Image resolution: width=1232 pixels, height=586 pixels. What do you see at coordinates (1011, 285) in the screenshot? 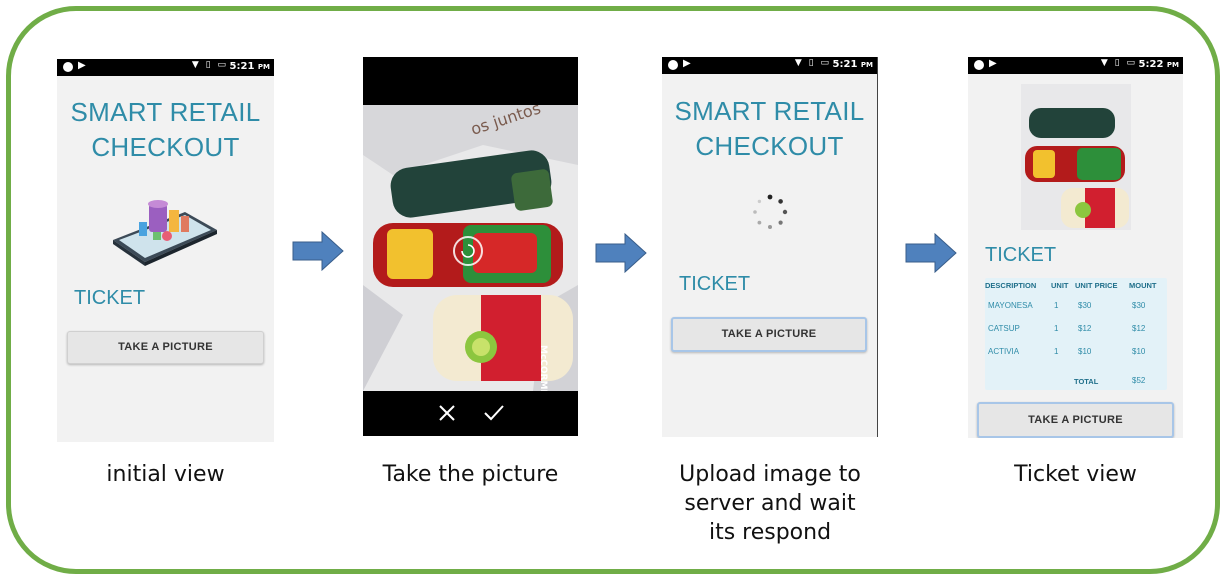
I see `table-header: DESCRIPTION` at bounding box center [1011, 285].